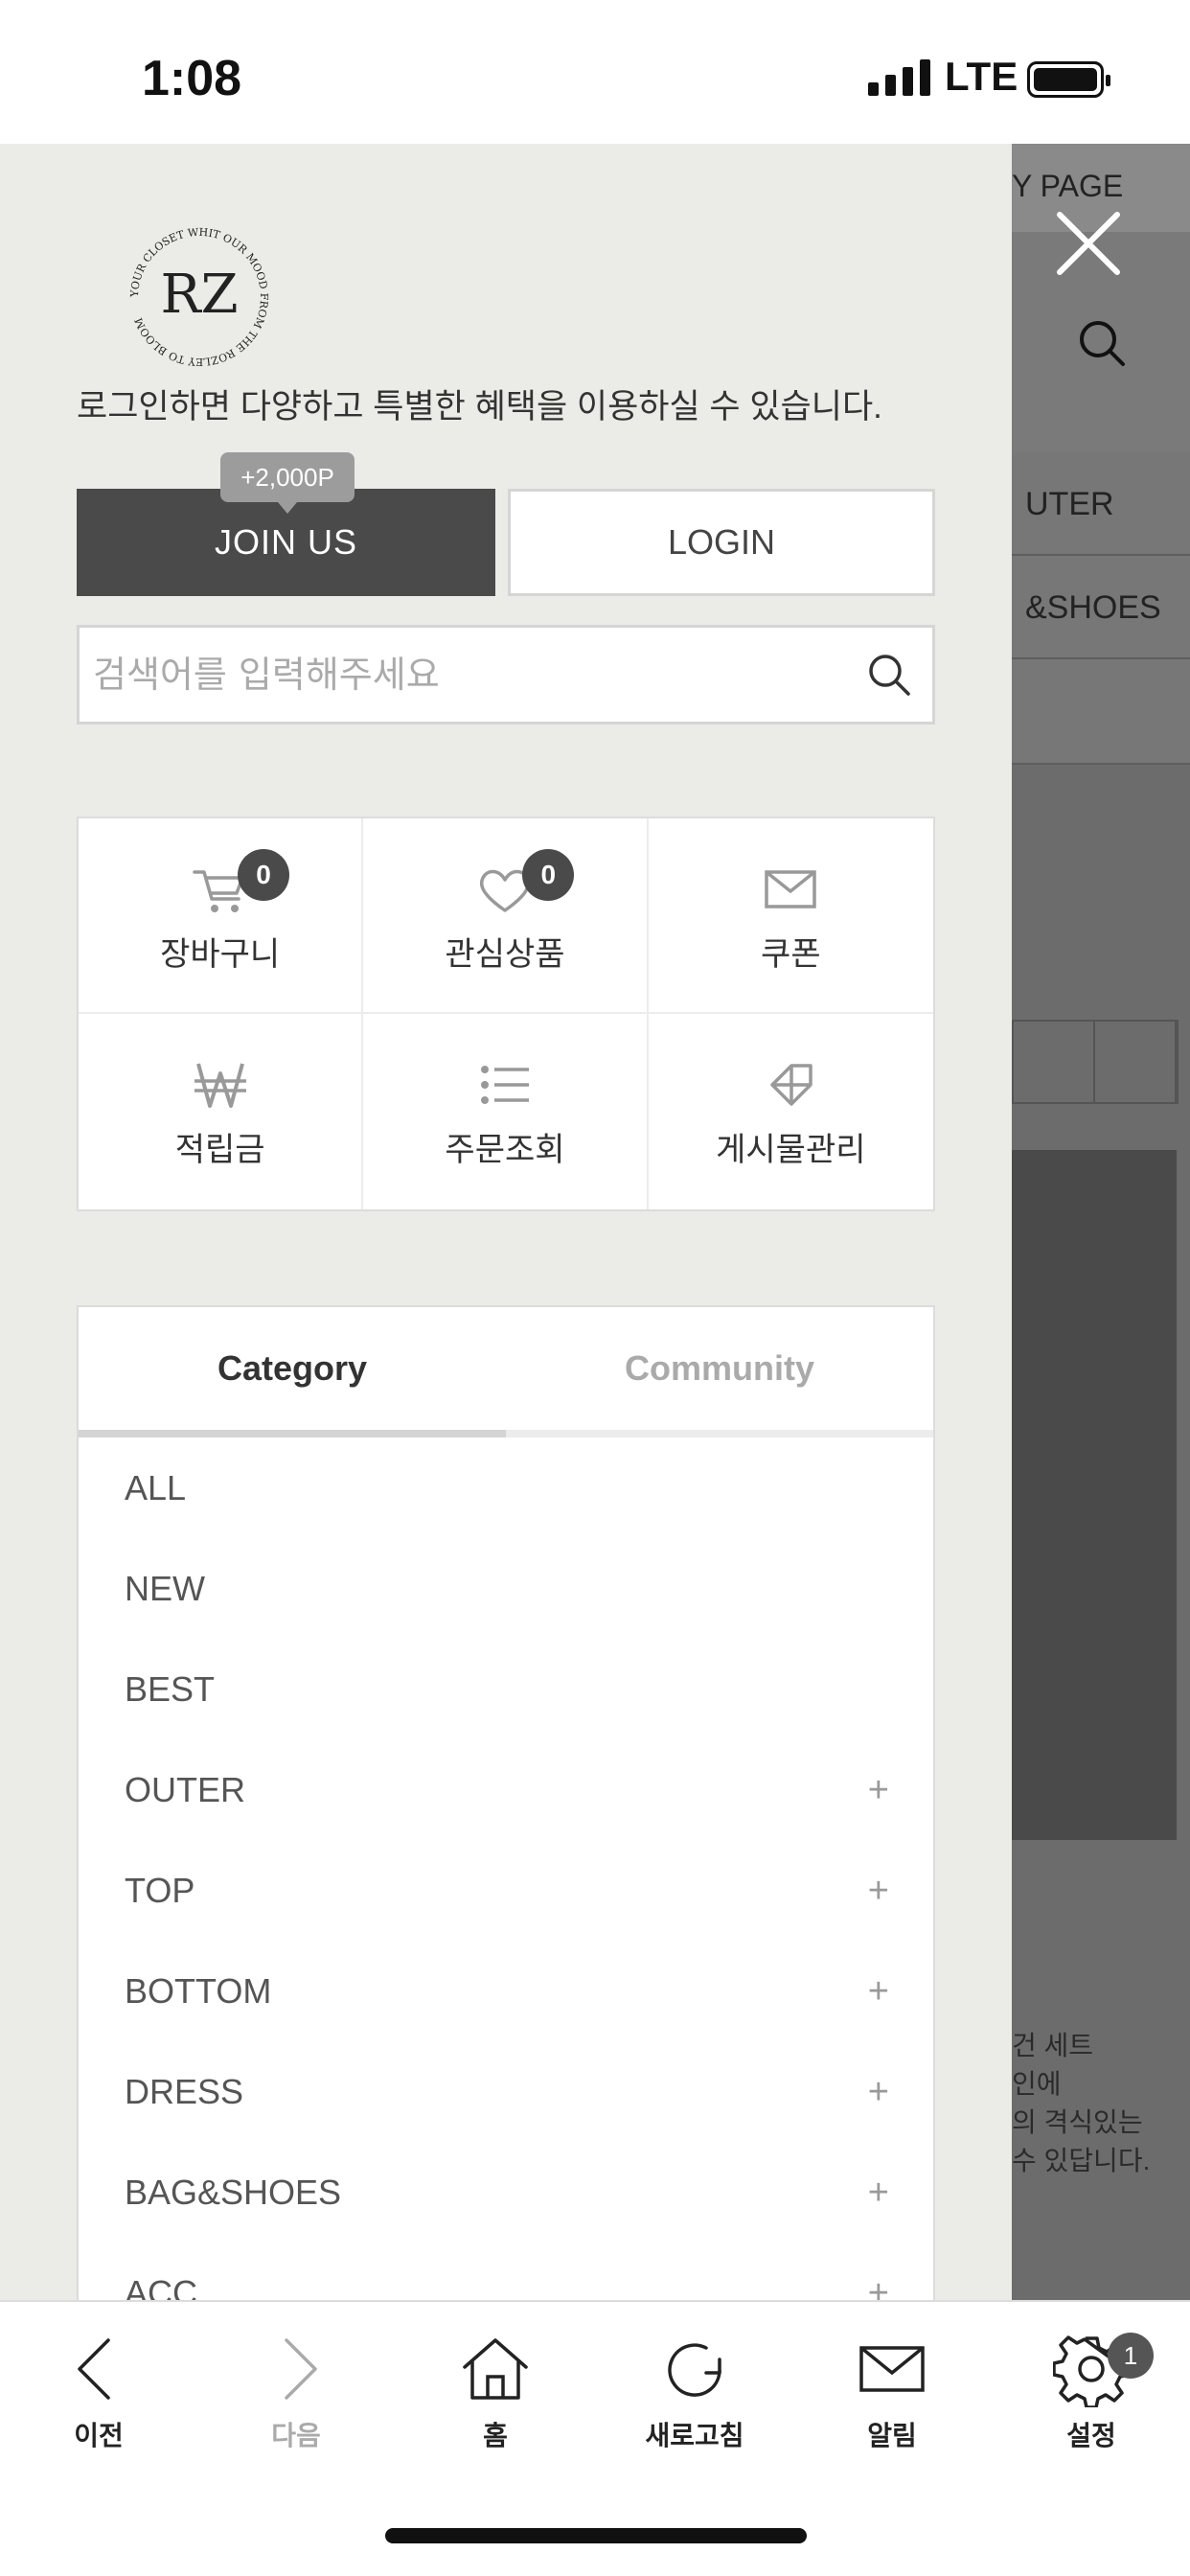 The height and width of the screenshot is (2576, 1190). I want to click on shortcut-posts: 게시물관리, so click(791, 1111).